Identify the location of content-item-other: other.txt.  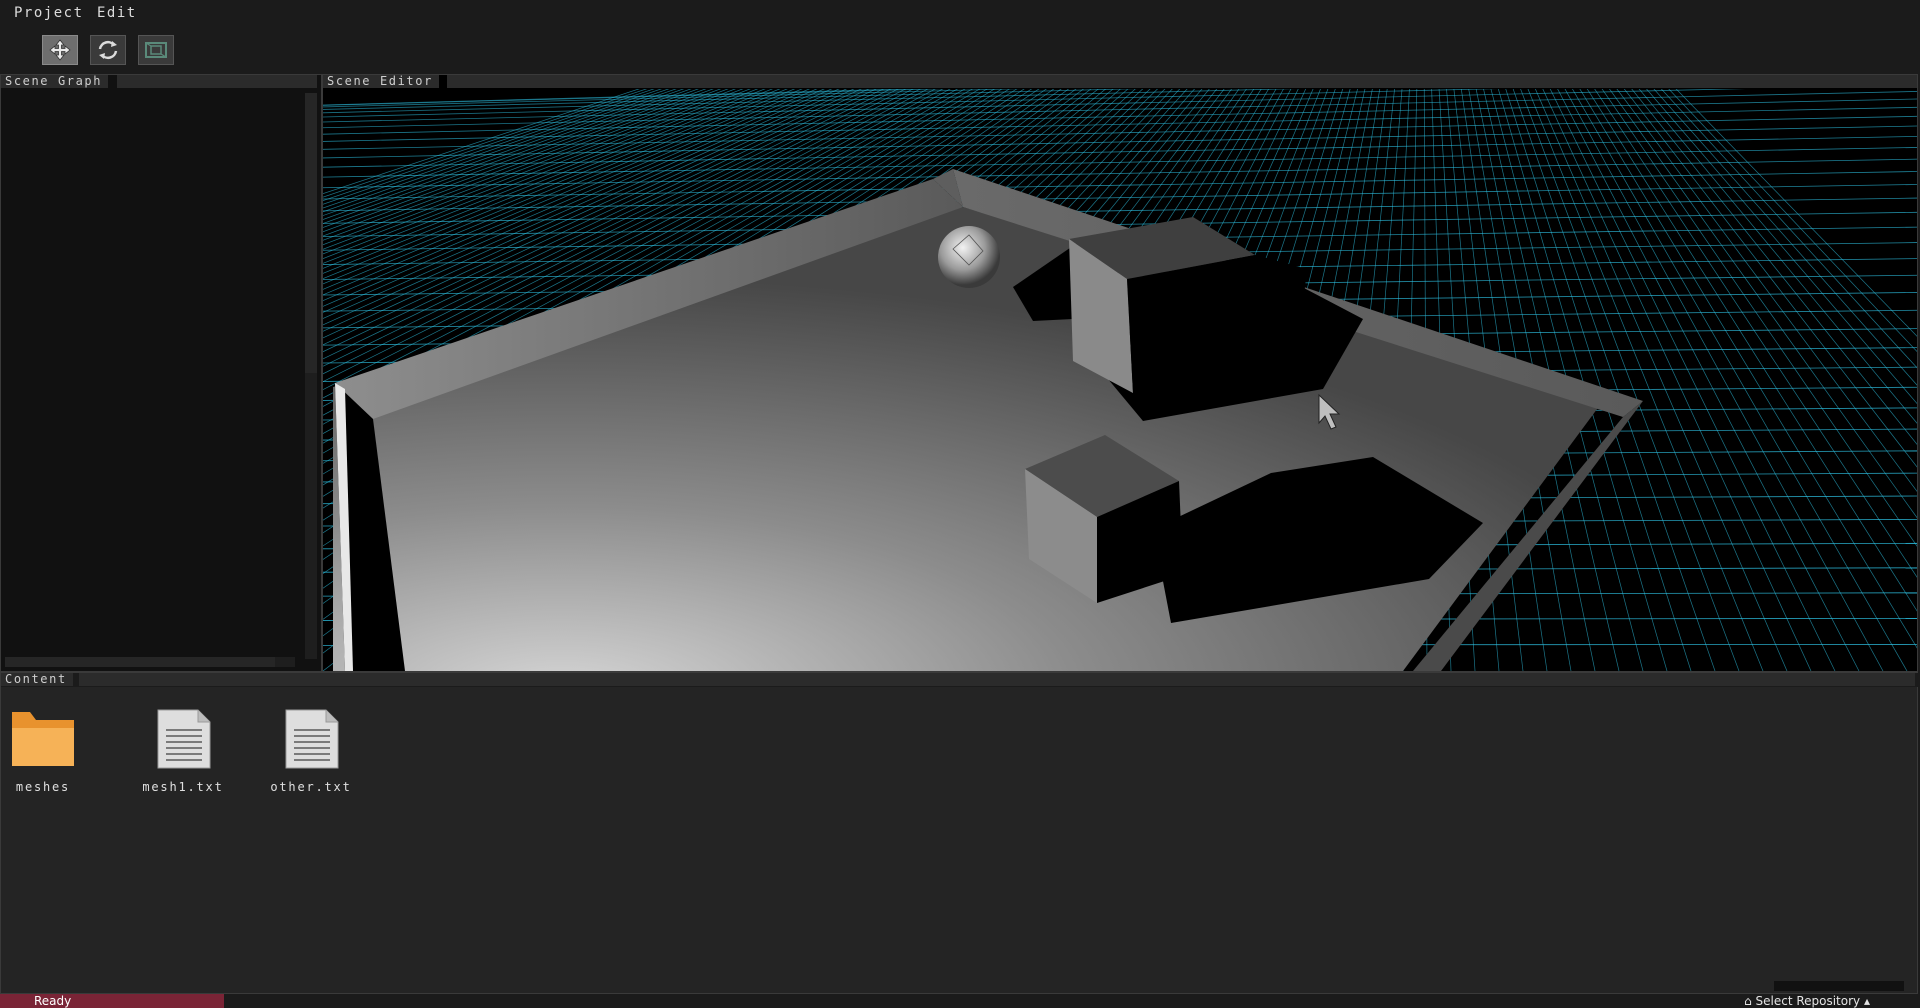
(311, 751).